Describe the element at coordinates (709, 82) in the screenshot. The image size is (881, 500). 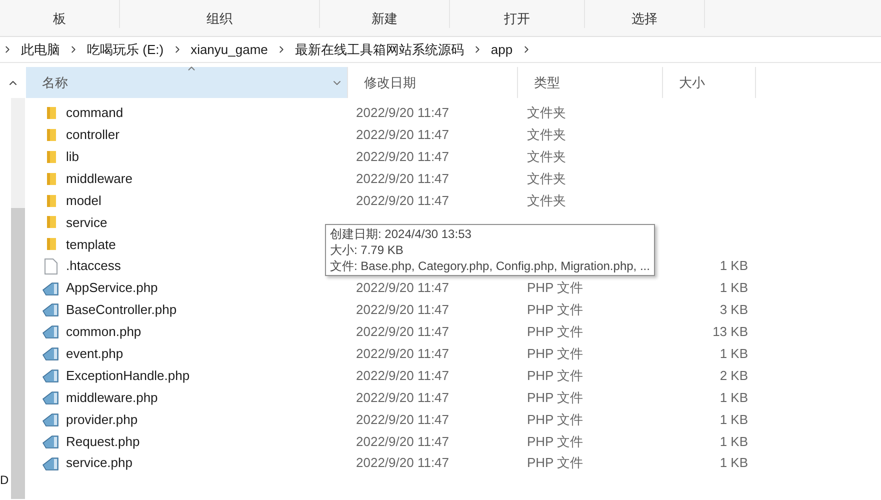
I see `column-header: 大小` at that location.